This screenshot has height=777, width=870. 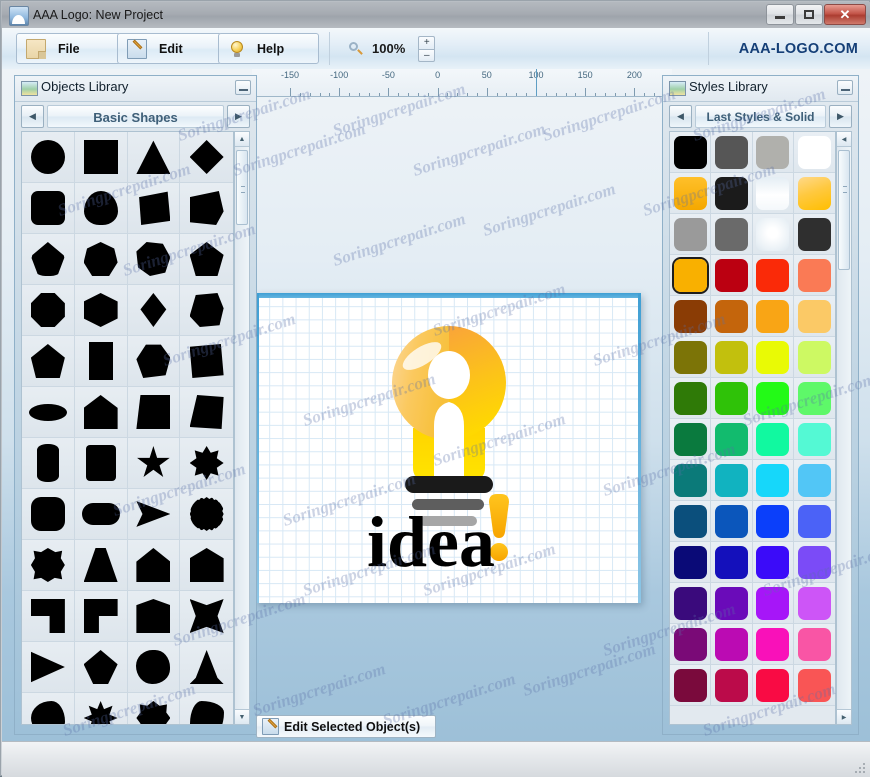 I want to click on scroll-up-icon: ◀, so click(x=844, y=139).